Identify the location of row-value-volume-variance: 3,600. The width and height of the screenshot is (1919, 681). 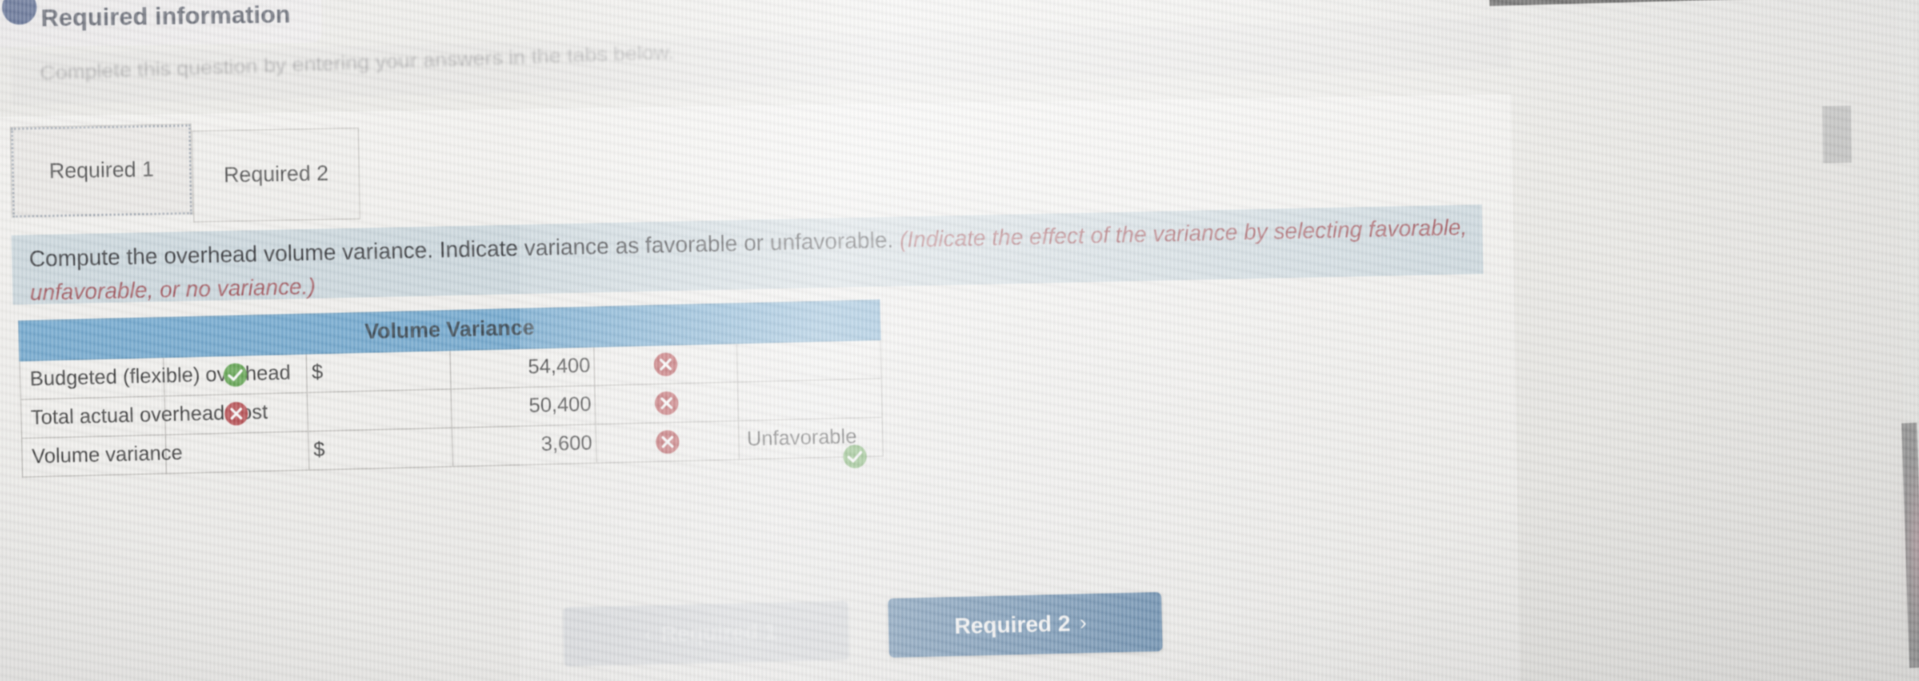
(524, 445).